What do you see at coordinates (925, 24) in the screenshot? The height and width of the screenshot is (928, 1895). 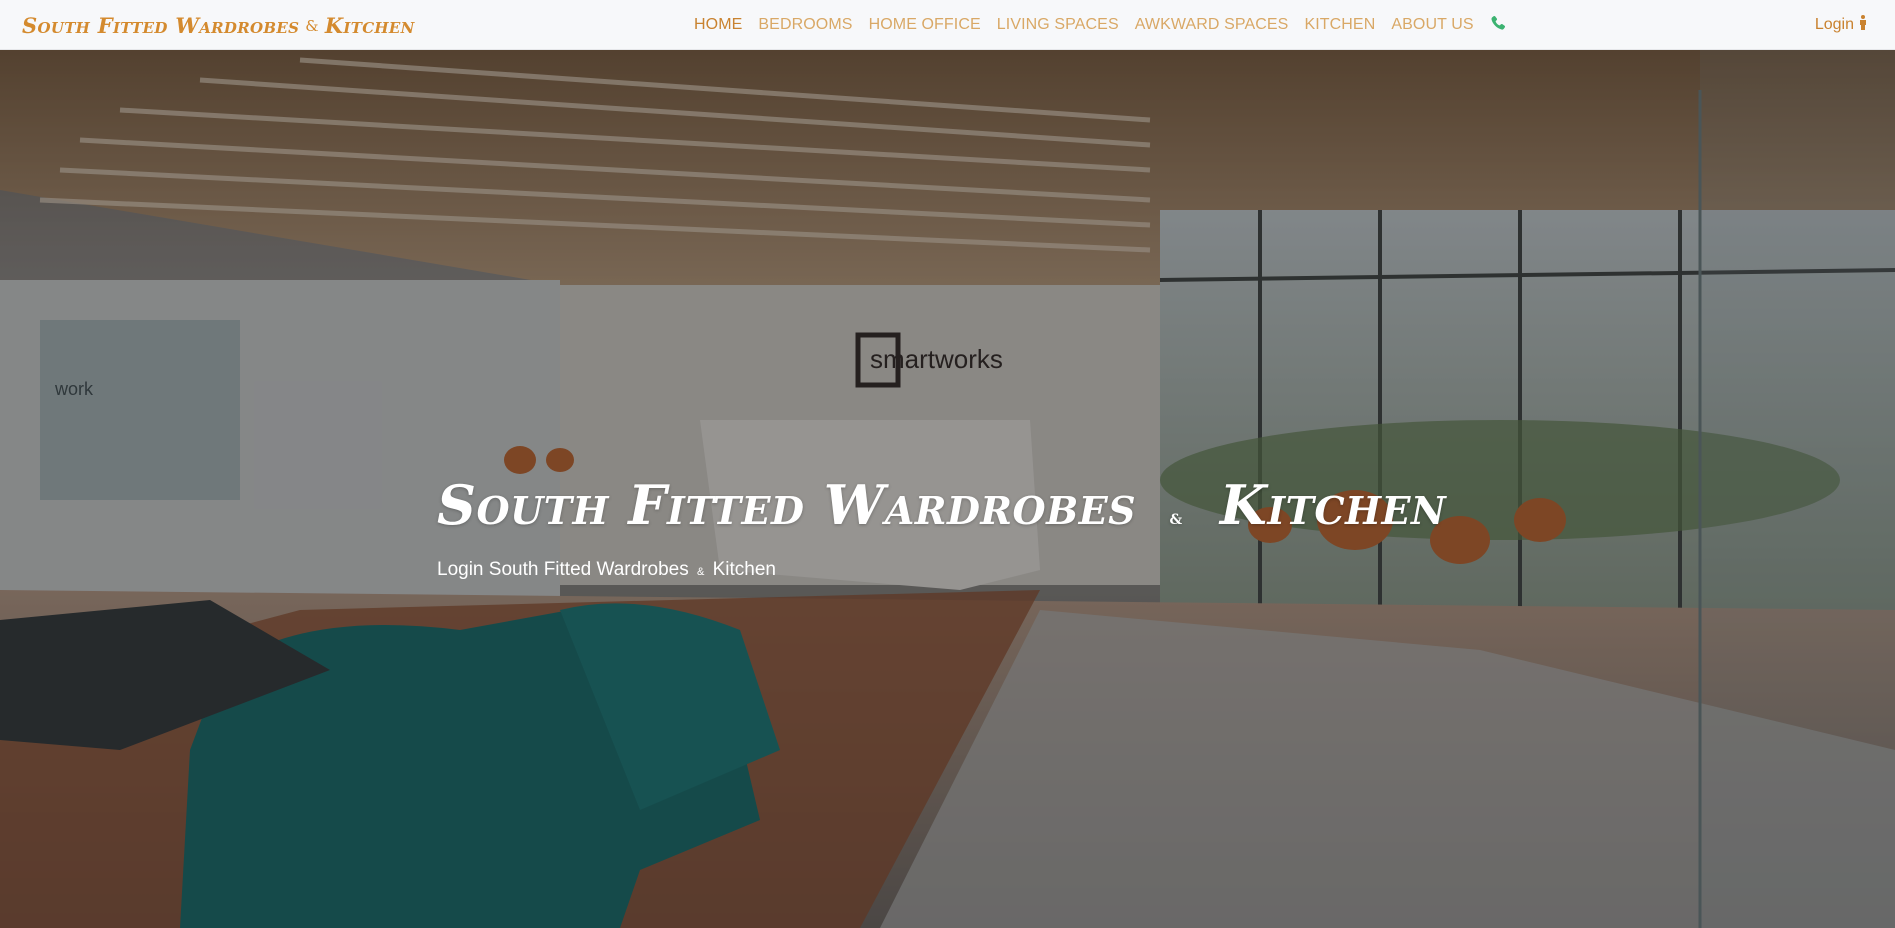 I see `nav-home-office: HOME OFFICE` at bounding box center [925, 24].